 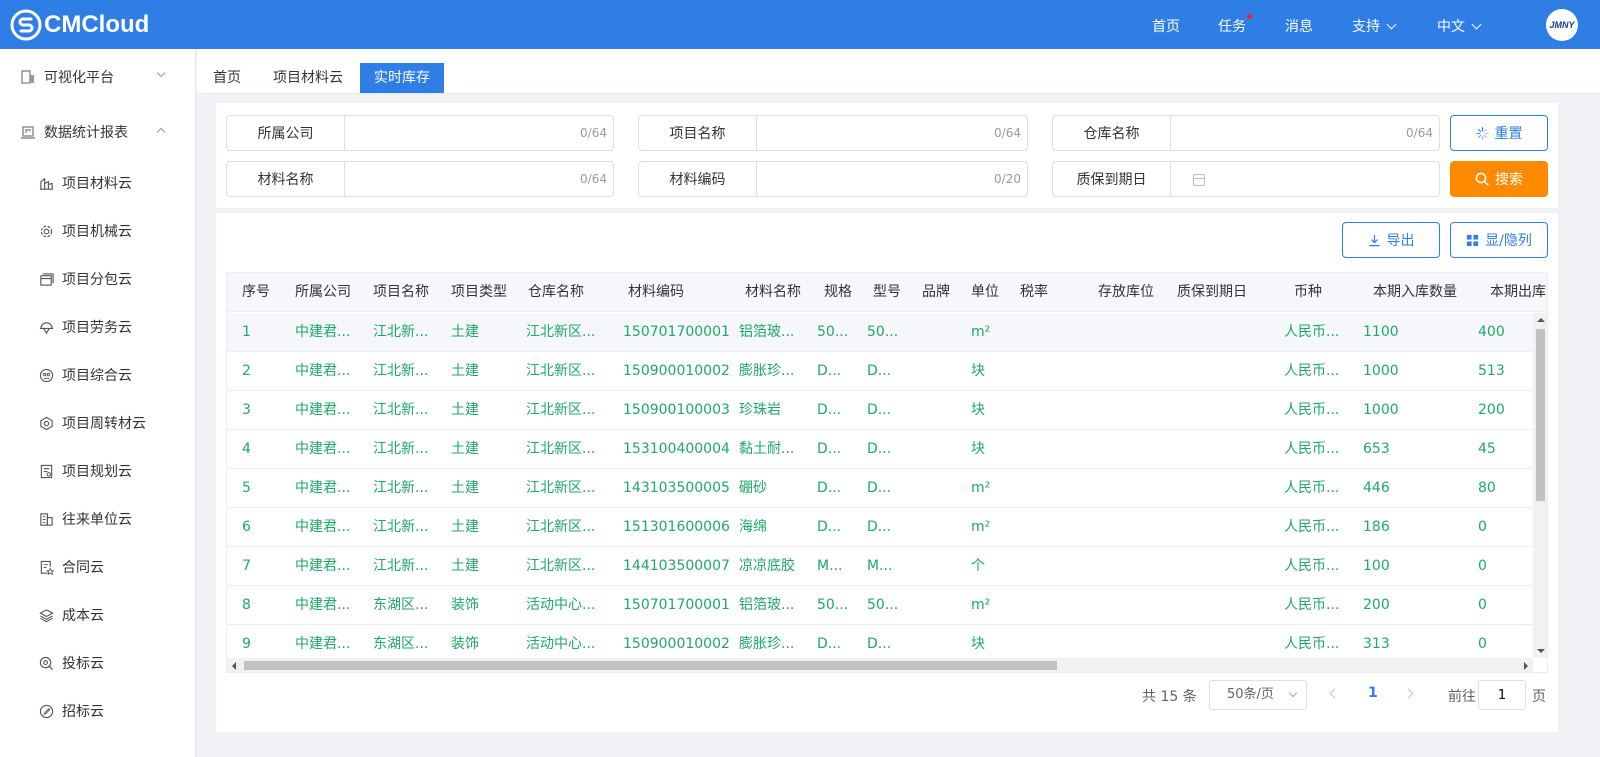 What do you see at coordinates (1299, 26) in the screenshot?
I see `nav-messages: 消息` at bounding box center [1299, 26].